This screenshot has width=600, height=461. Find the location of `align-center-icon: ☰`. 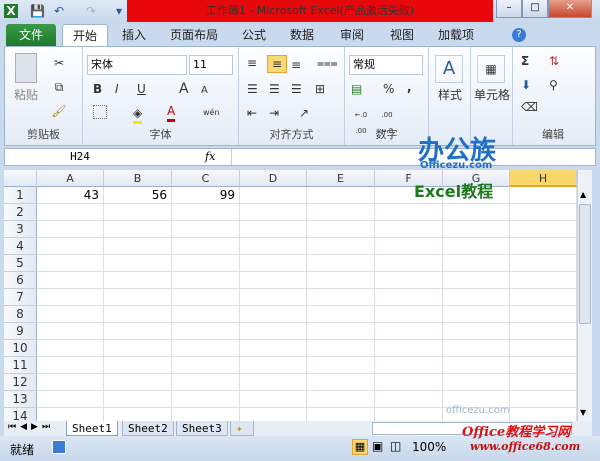

align-center-icon: ☰ is located at coordinates (274, 89).